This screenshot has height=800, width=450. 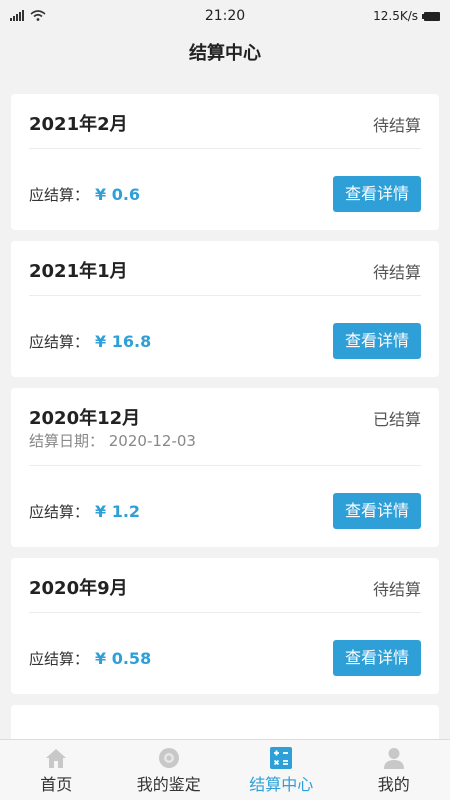 I want to click on appraisal-icon, so click(x=168, y=758).